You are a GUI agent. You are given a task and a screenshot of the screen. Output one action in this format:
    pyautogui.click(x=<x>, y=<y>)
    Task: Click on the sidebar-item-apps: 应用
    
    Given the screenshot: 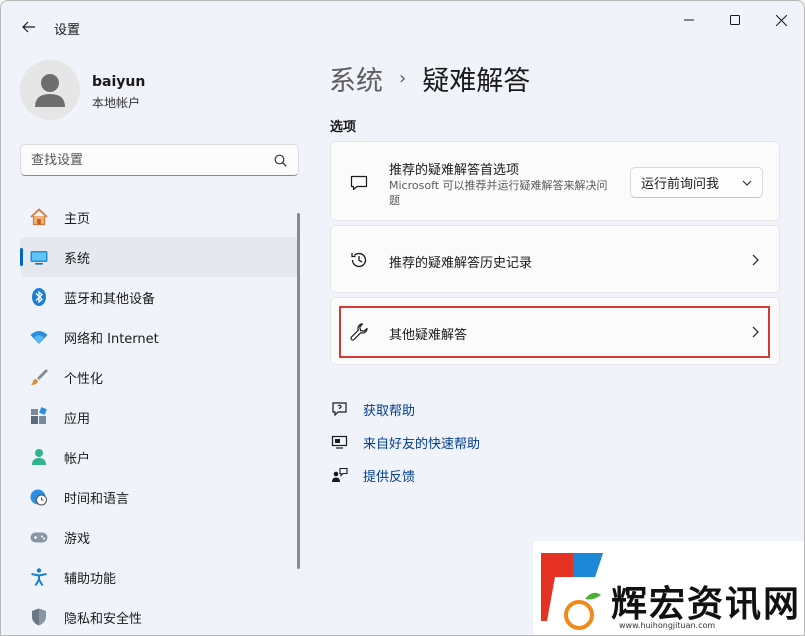 What is the action you would take?
    pyautogui.click(x=159, y=417)
    